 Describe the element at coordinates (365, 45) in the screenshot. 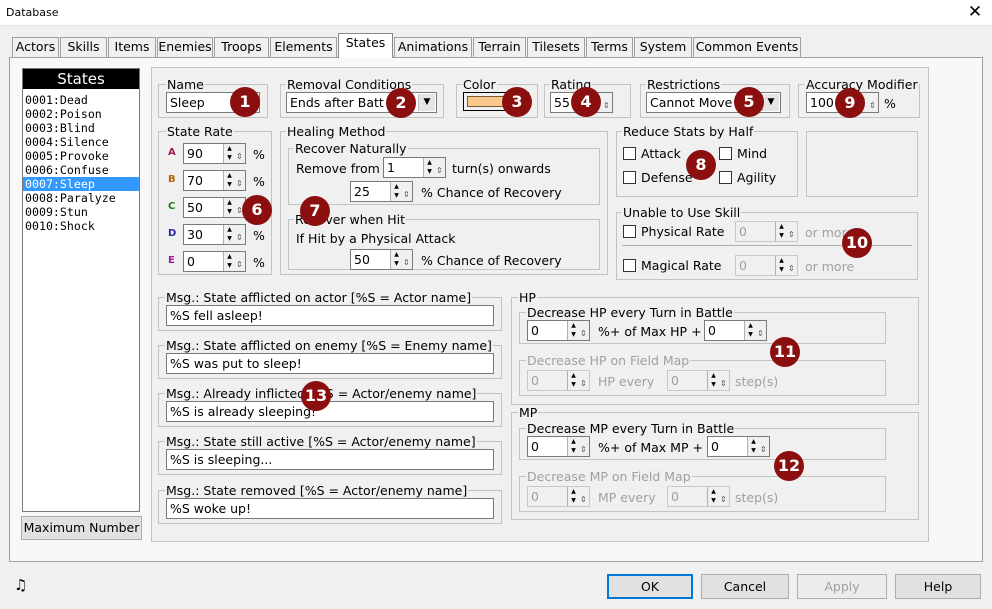

I see `tab-states: States` at that location.